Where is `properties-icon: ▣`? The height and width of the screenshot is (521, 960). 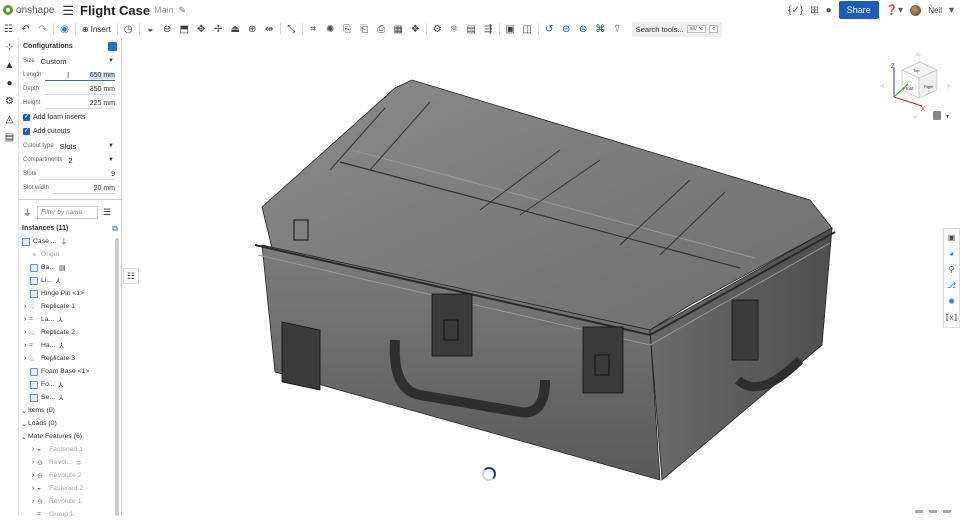
properties-icon: ▣ is located at coordinates (951, 237).